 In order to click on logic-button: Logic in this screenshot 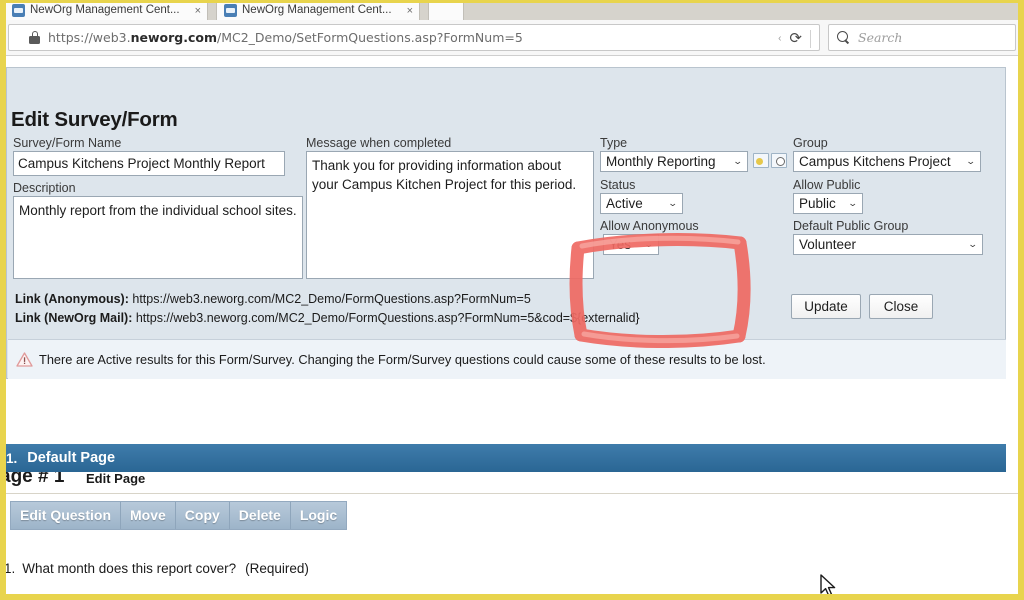, I will do `click(318, 515)`.